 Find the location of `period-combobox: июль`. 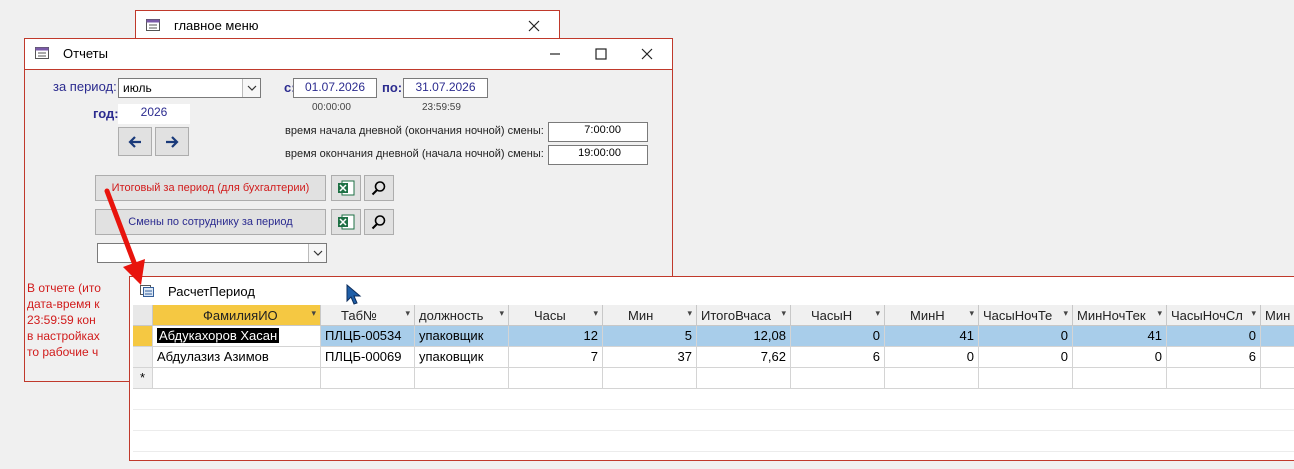

period-combobox: июль is located at coordinates (189, 88).